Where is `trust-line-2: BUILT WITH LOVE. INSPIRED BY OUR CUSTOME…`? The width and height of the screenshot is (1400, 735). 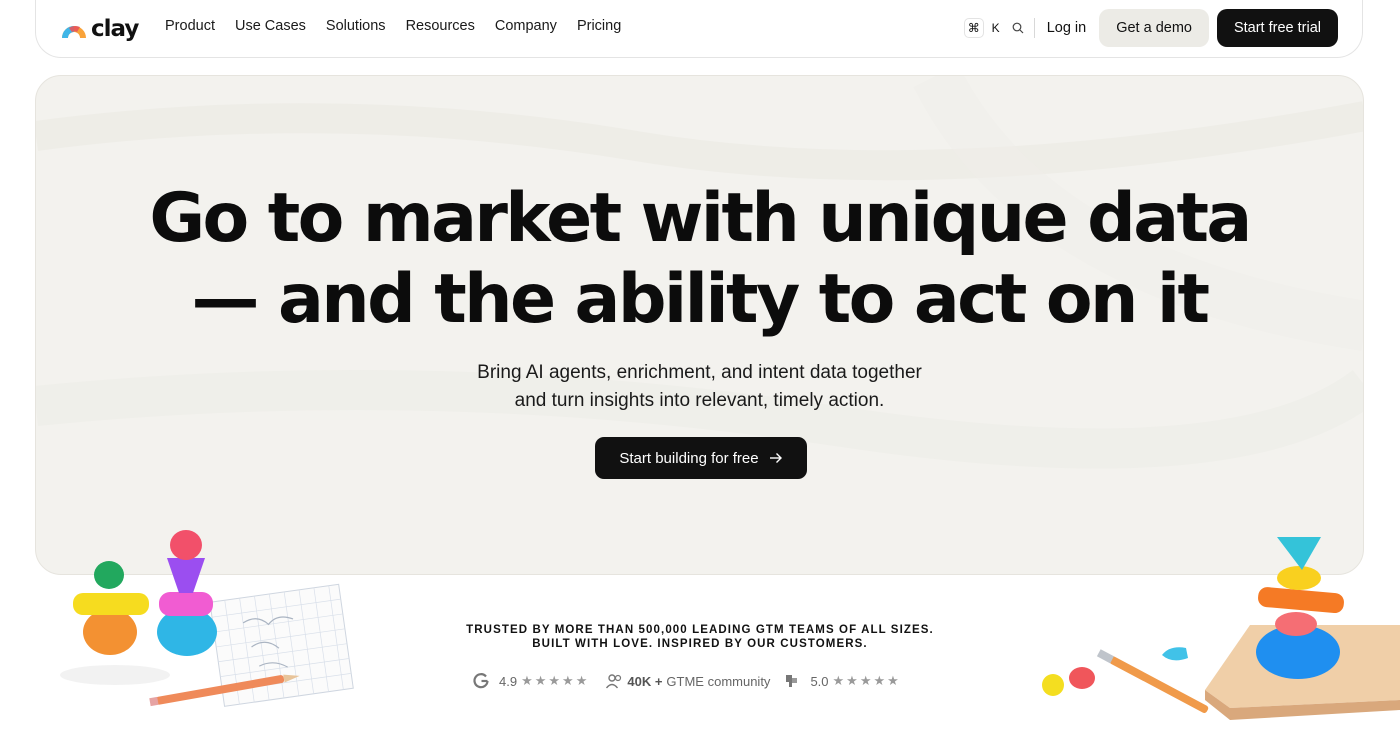
trust-line-2: BUILT WITH LOVE. INSPIRED BY OUR CUSTOME… is located at coordinates (700, 644).